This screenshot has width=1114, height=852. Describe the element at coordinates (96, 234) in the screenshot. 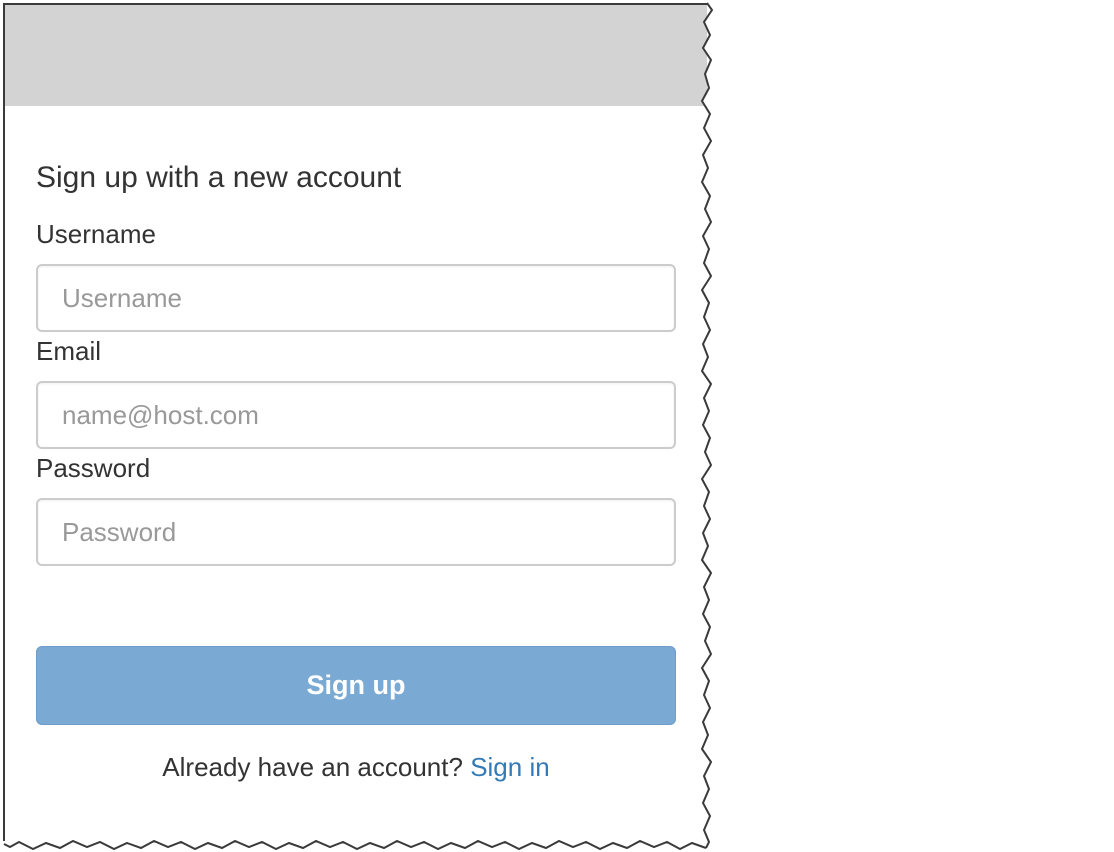

I see `username-label: Username` at that location.